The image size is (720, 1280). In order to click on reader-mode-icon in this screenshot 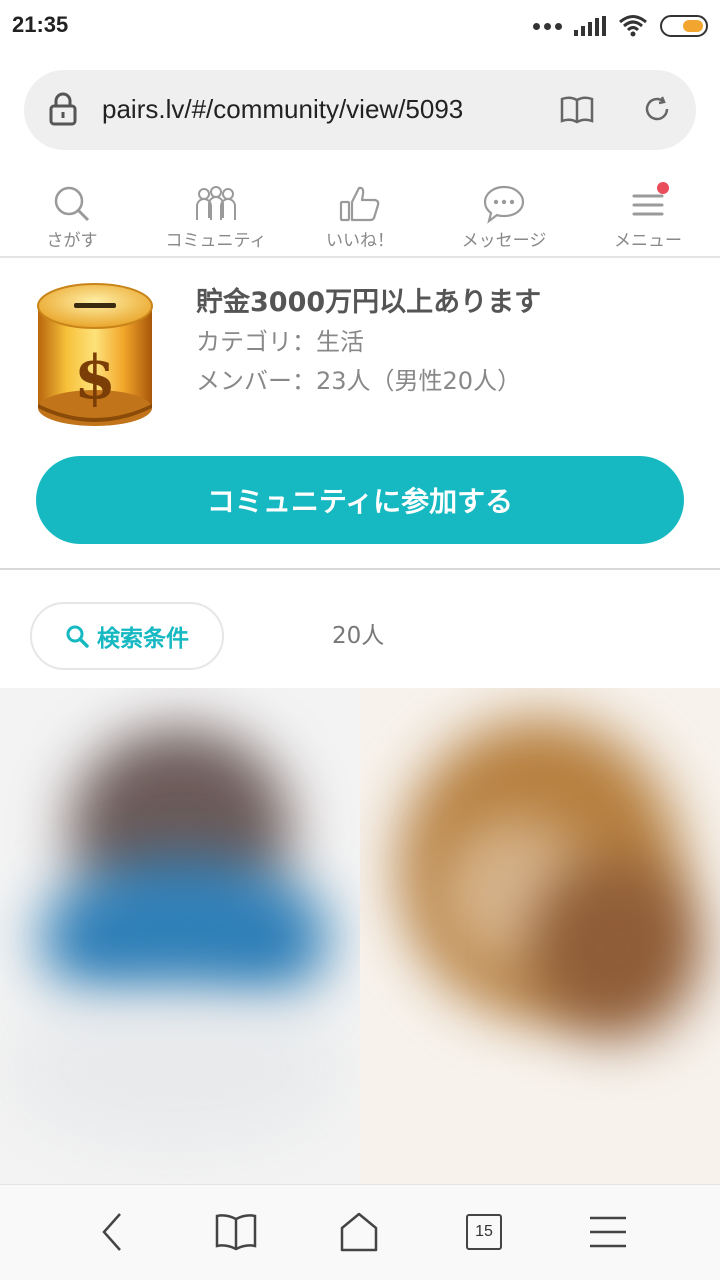, I will do `click(577, 110)`.